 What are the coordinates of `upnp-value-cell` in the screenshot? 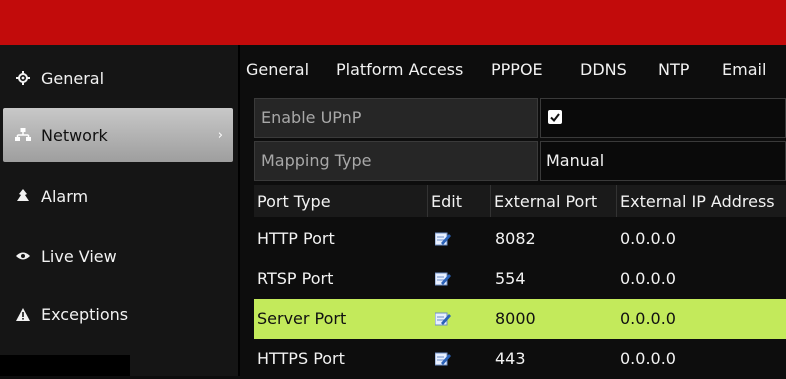 It's located at (663, 118).